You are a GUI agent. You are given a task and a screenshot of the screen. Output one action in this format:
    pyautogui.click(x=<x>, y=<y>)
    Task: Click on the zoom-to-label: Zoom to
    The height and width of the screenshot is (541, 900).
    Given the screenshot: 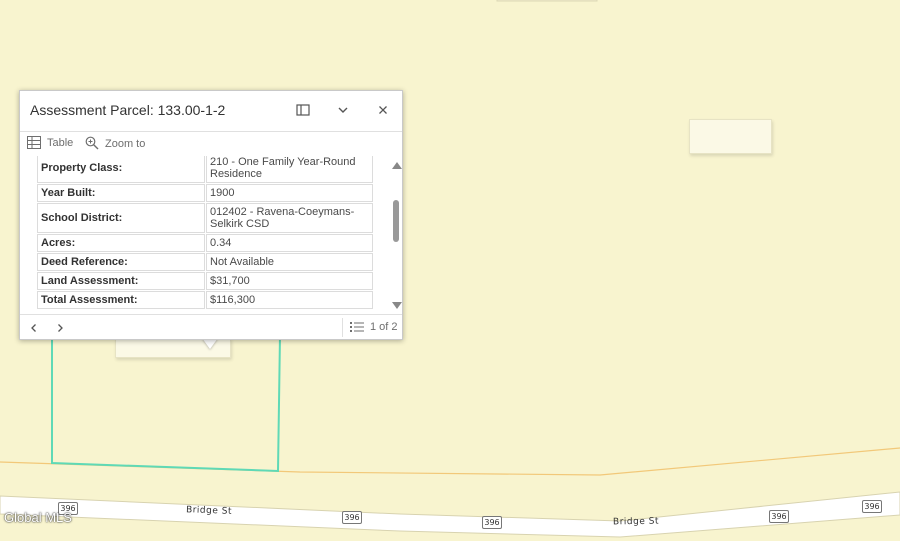 What is the action you would take?
    pyautogui.click(x=125, y=144)
    